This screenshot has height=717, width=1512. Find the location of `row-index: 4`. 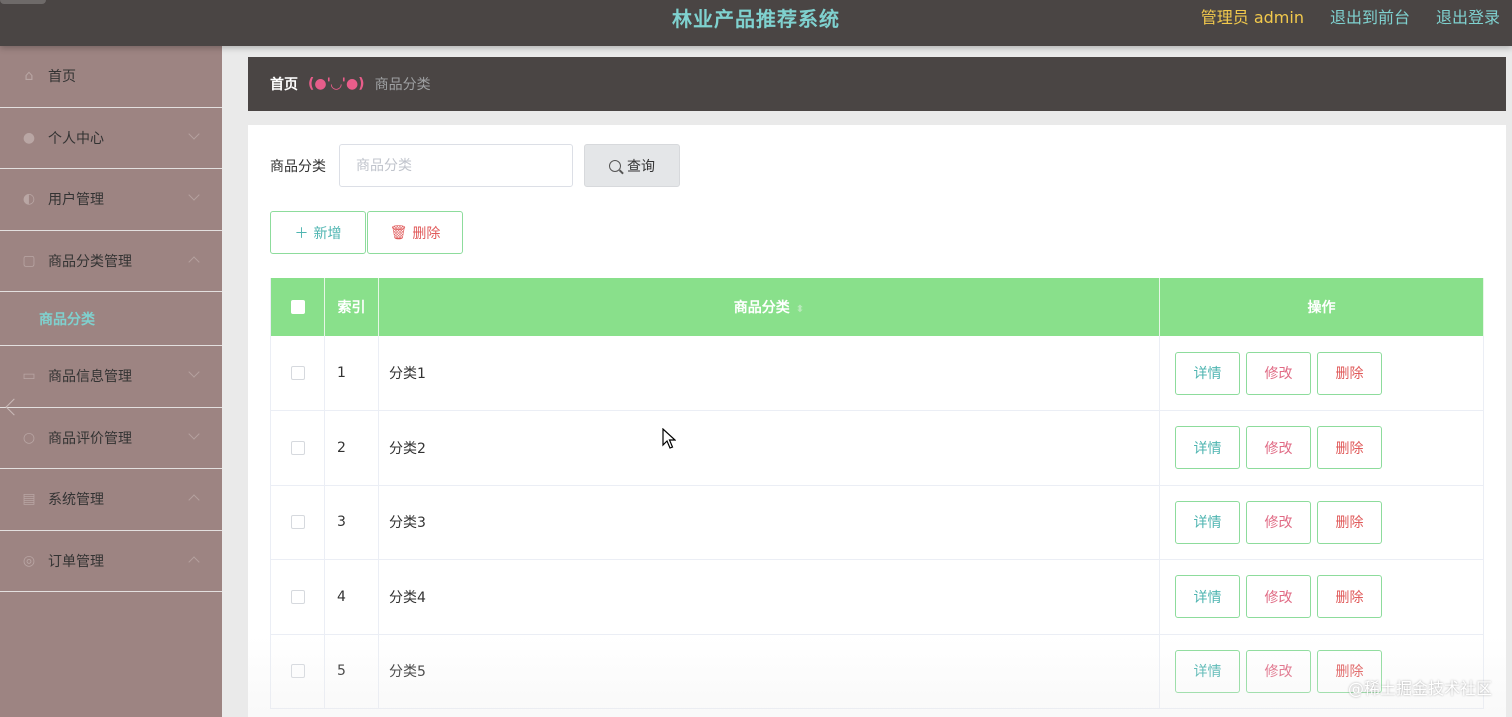

row-index: 4 is located at coordinates (351, 597).